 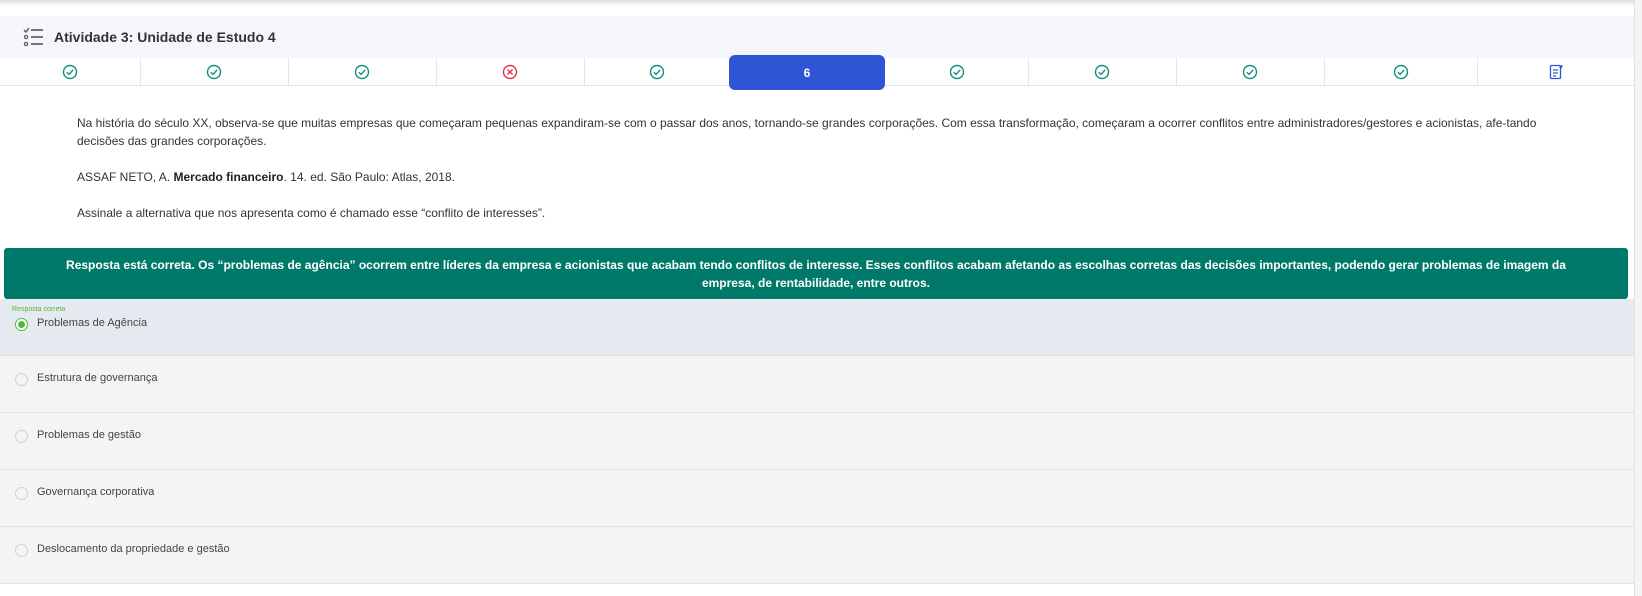 What do you see at coordinates (165, 37) in the screenshot?
I see `activity-title: Atividade 3: Unidade de Estudo 4` at bounding box center [165, 37].